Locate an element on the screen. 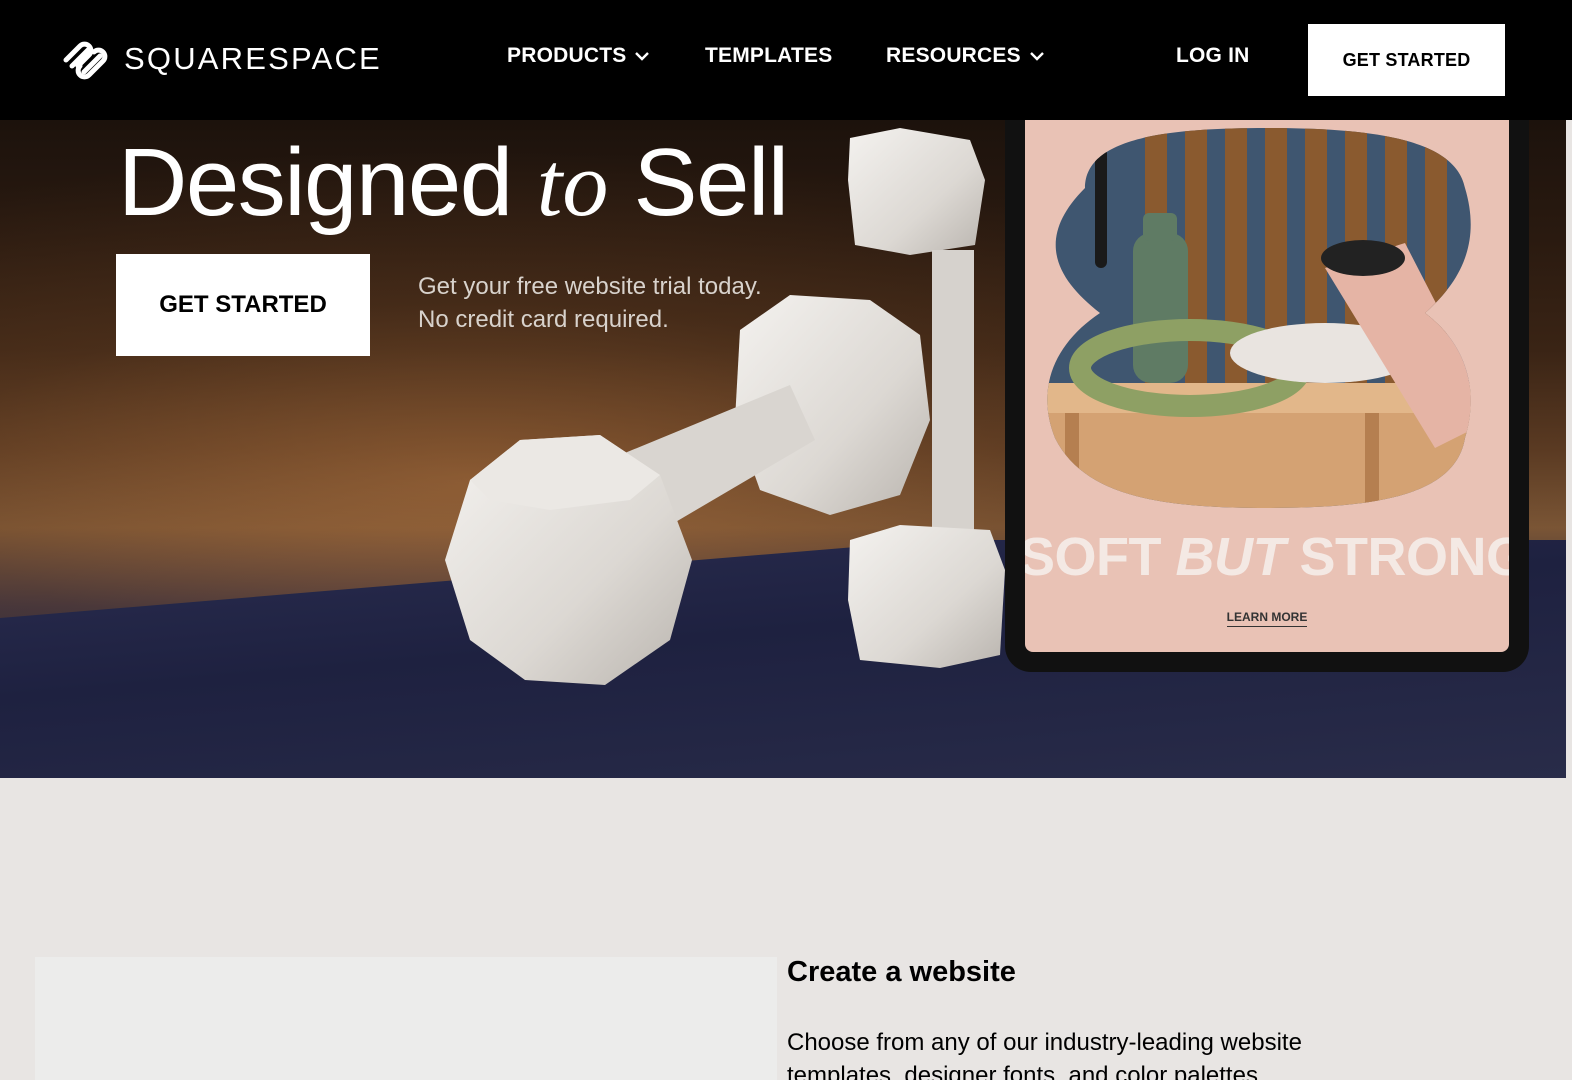 This screenshot has height=1080, width=1572. login-link: LOG IN is located at coordinates (1213, 56).